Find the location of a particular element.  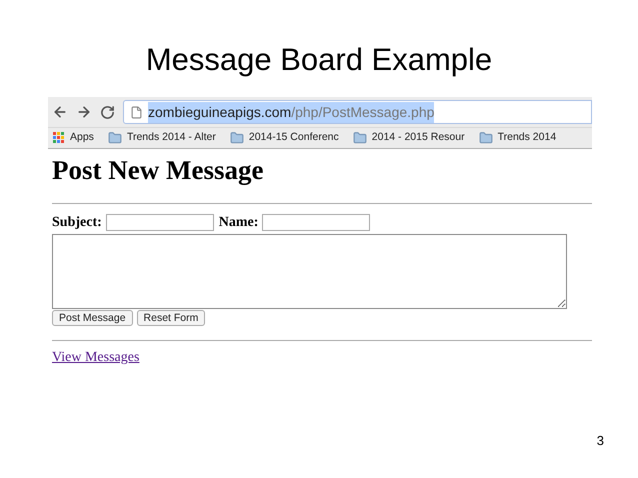

url-text: zombieguineapigs.com/php/PostMessage.php is located at coordinates (291, 112).